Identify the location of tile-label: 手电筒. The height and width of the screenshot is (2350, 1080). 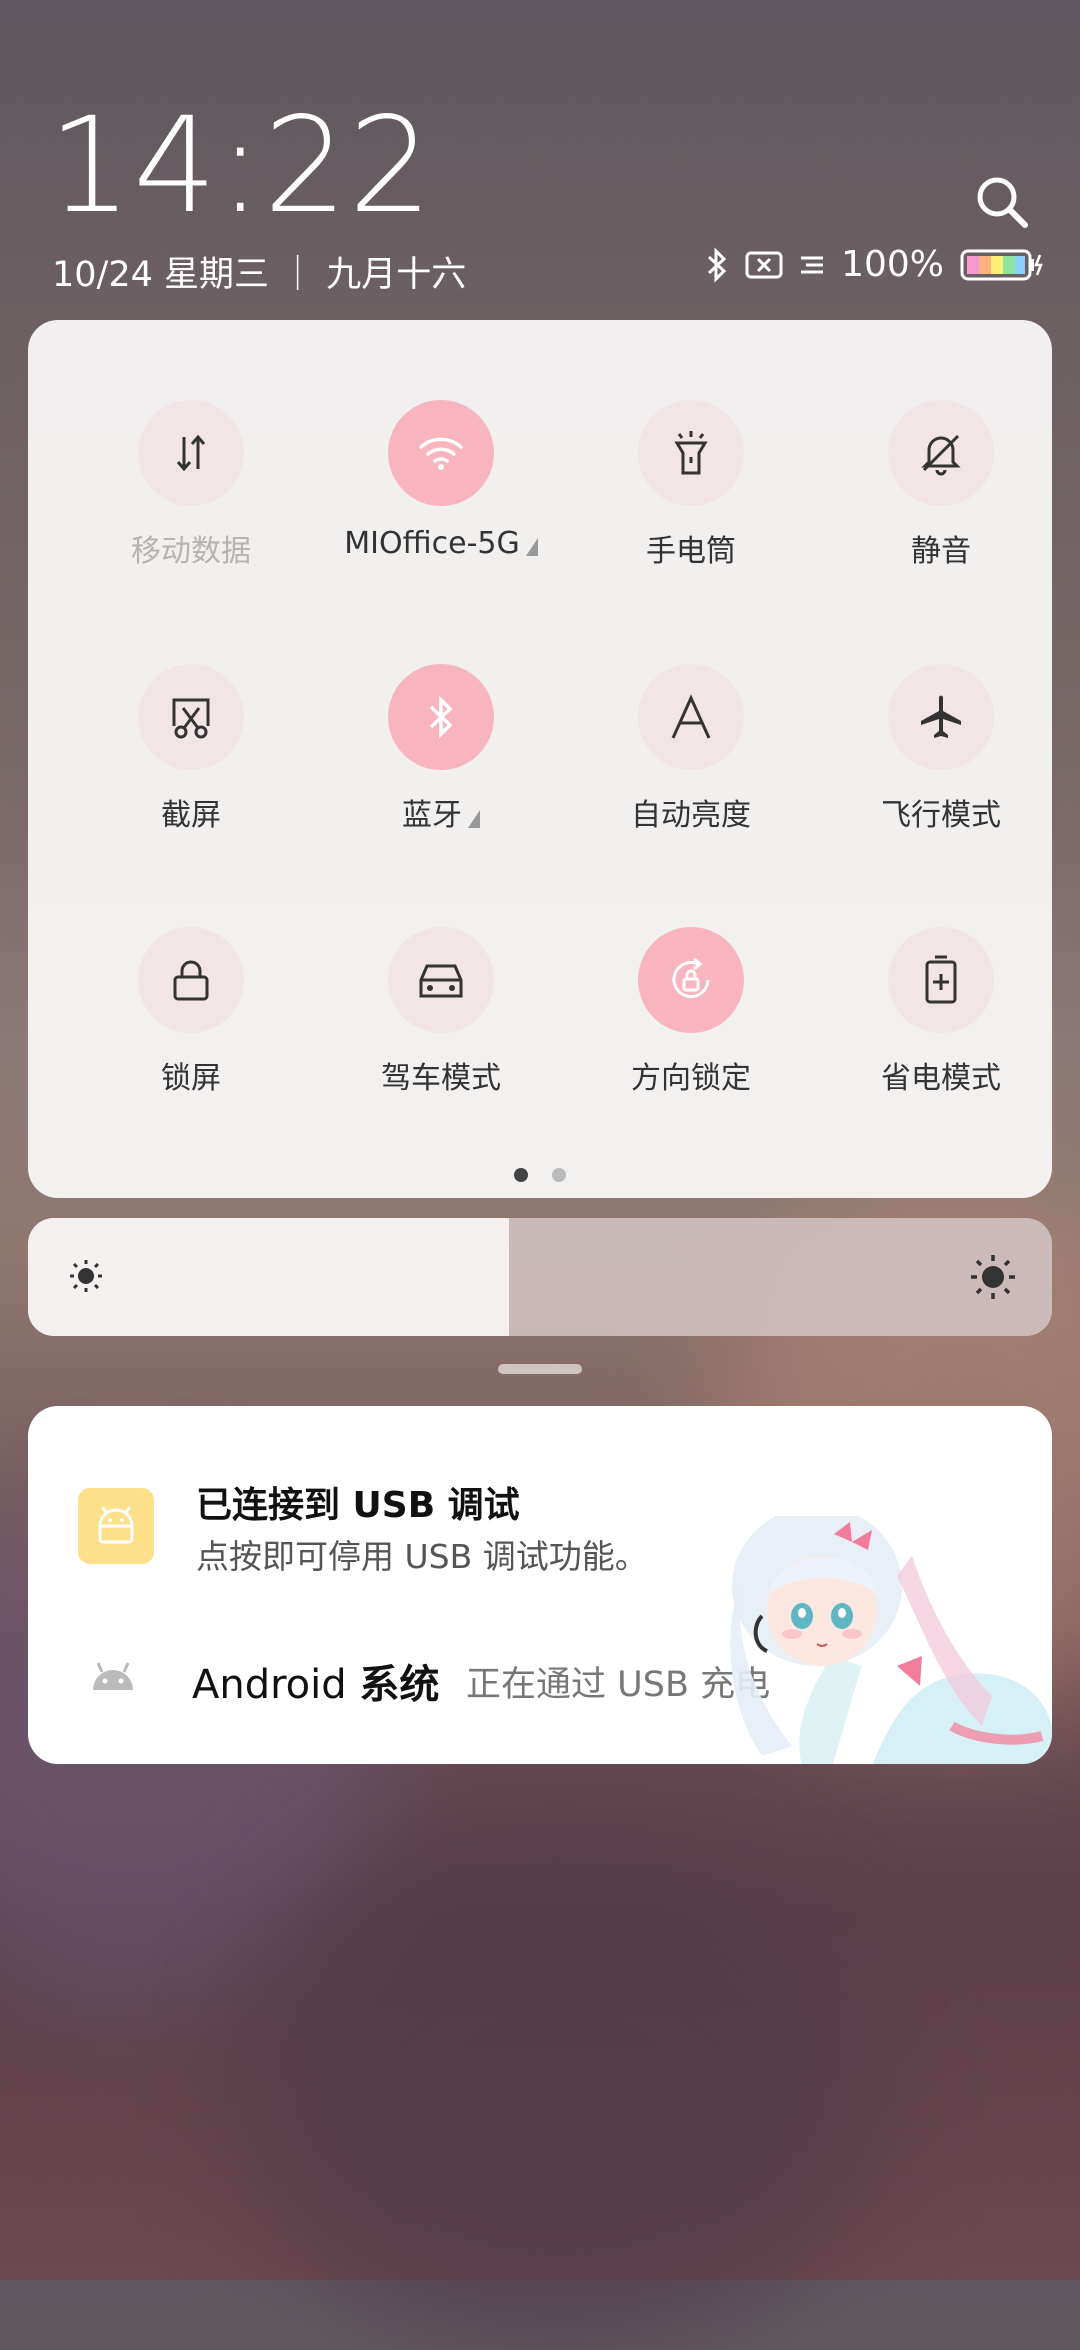
(691, 551).